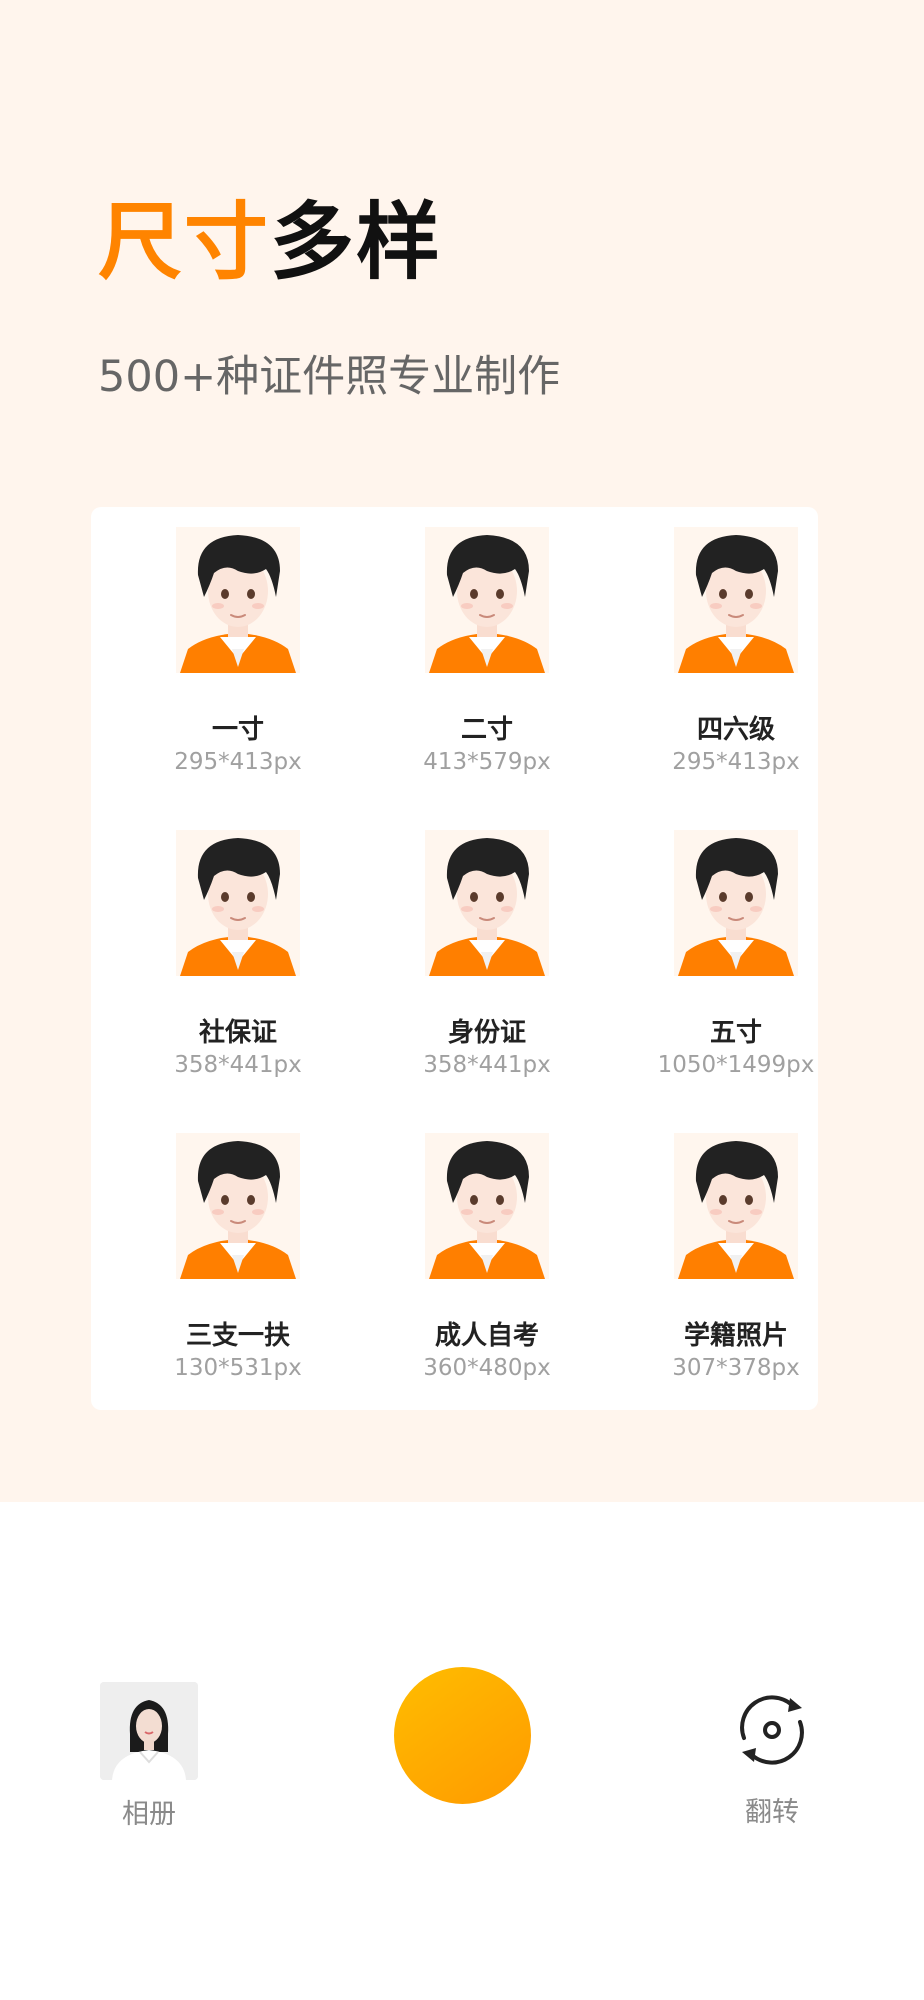 This screenshot has width=924, height=2000. I want to click on size-dimensions: 1050*1499px, so click(736, 1065).